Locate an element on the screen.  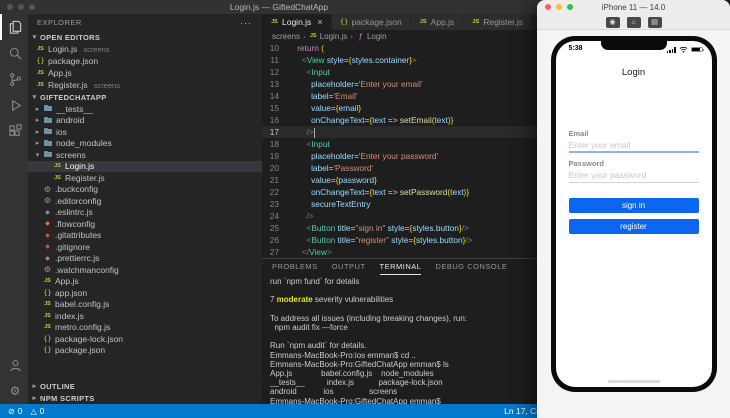
password-input: Enter your password is located at coordinates (608, 175).